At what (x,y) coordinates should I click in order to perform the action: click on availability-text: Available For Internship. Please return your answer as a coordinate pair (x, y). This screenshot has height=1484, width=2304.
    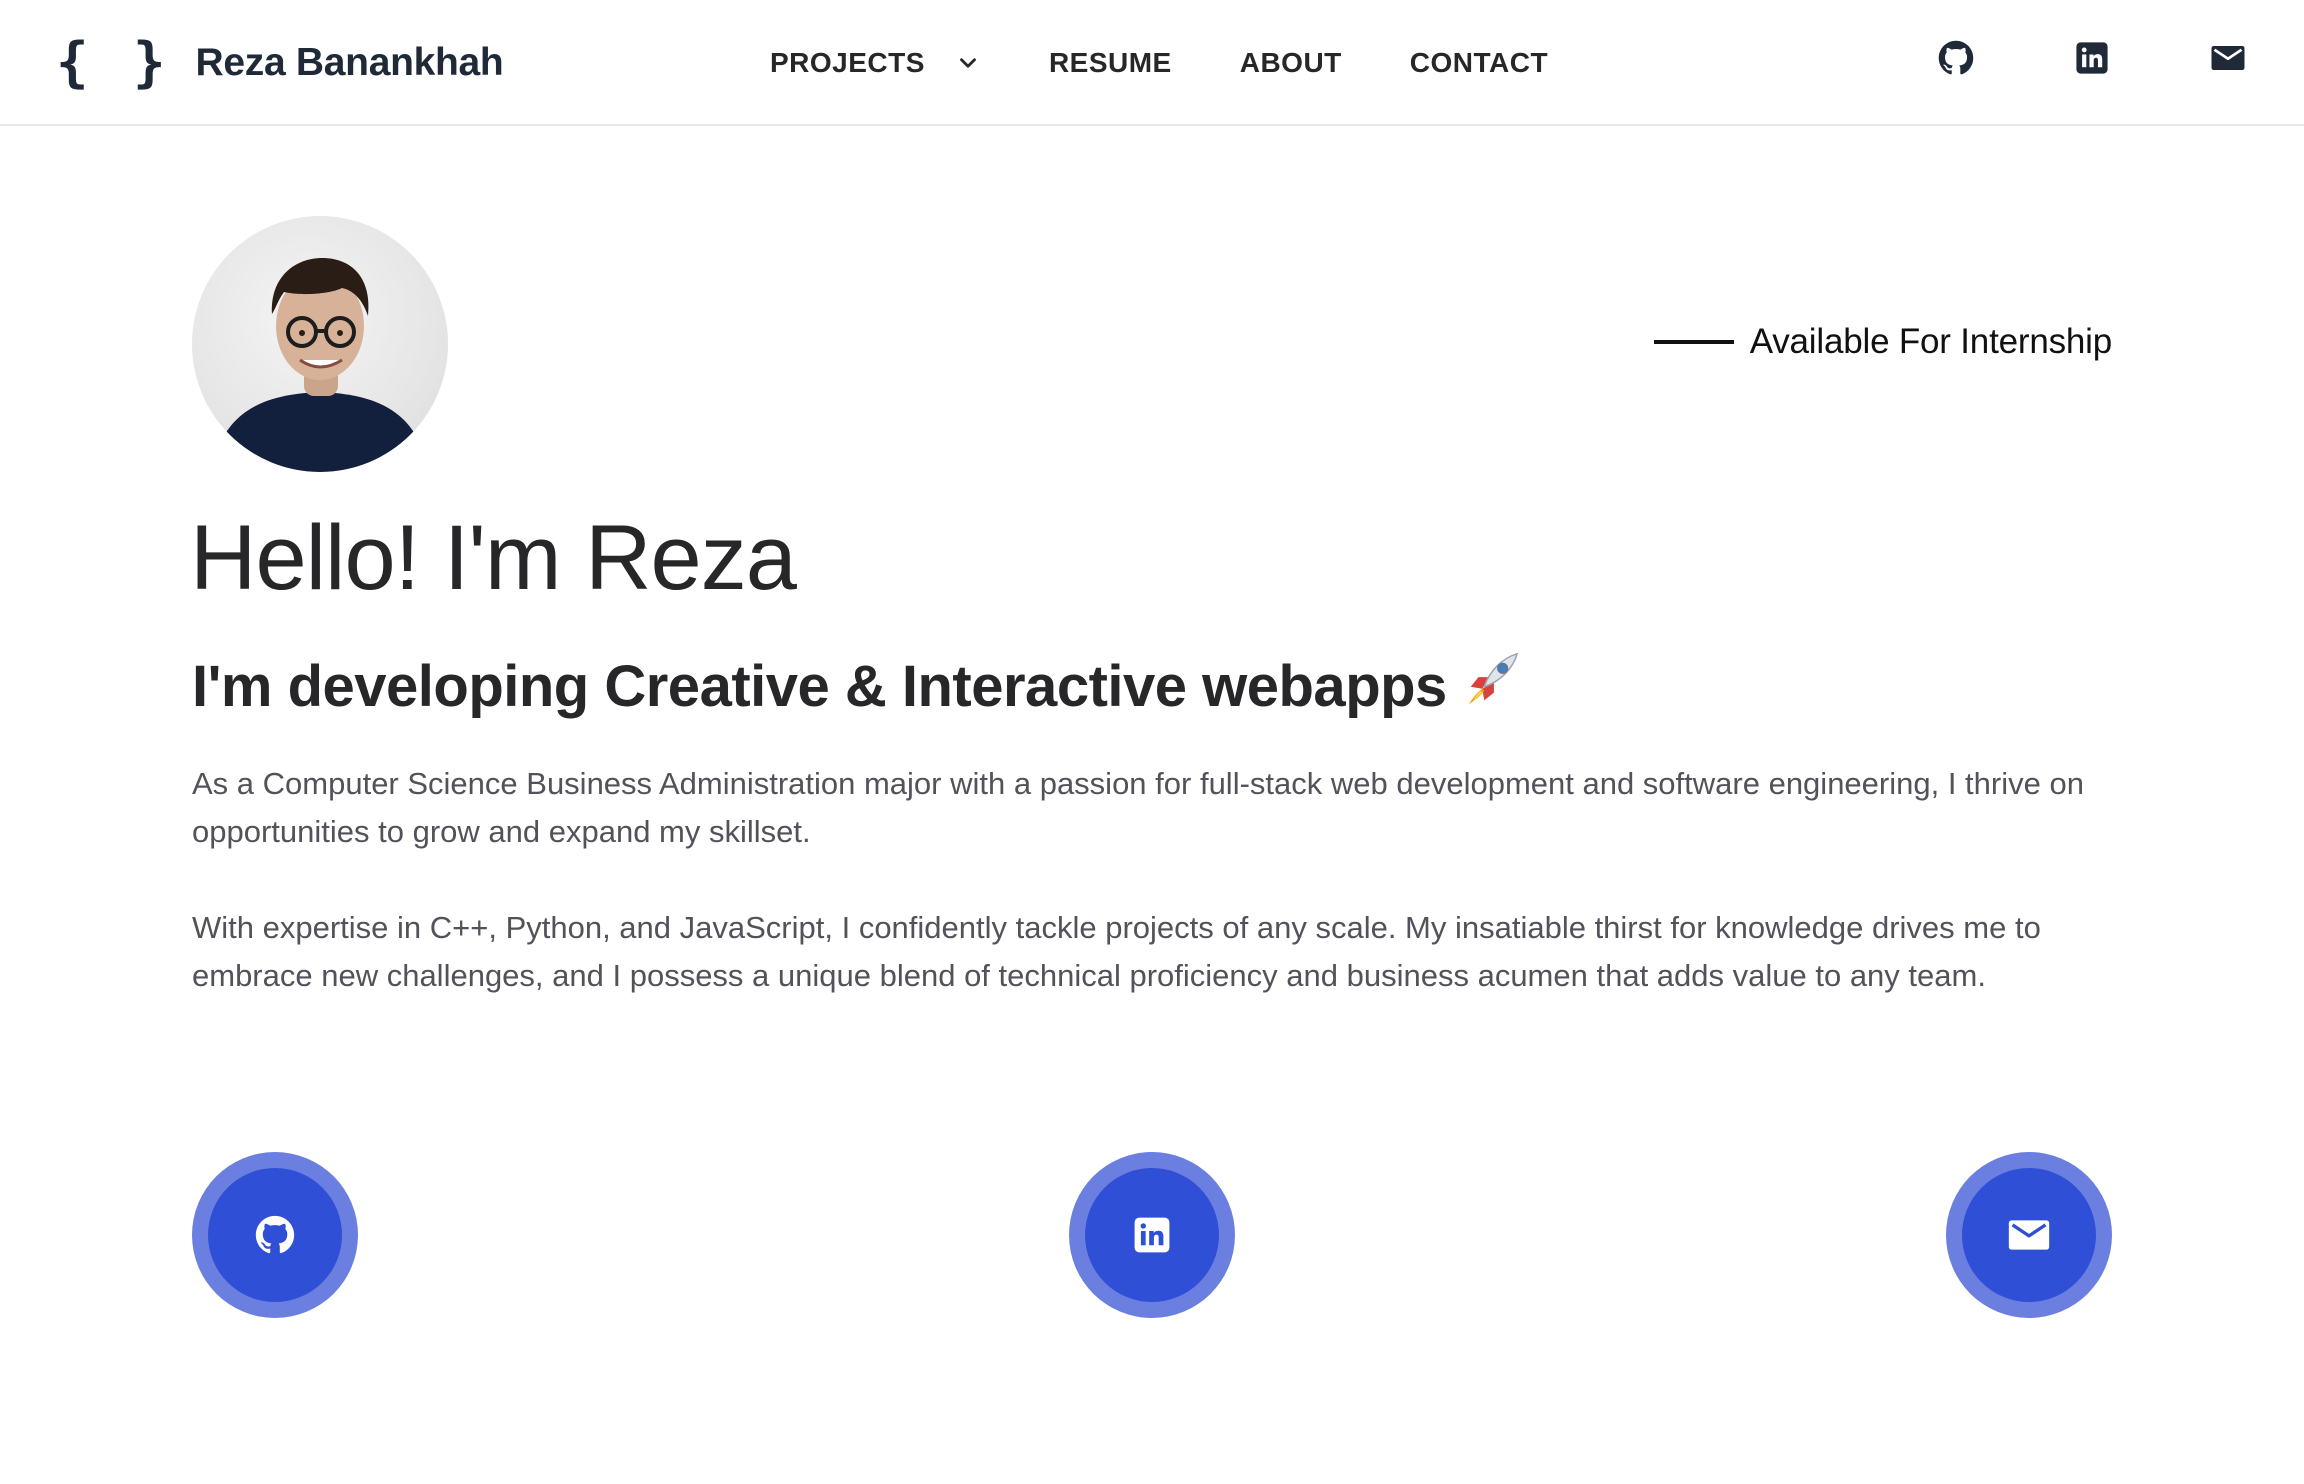
    Looking at the image, I should click on (1930, 341).